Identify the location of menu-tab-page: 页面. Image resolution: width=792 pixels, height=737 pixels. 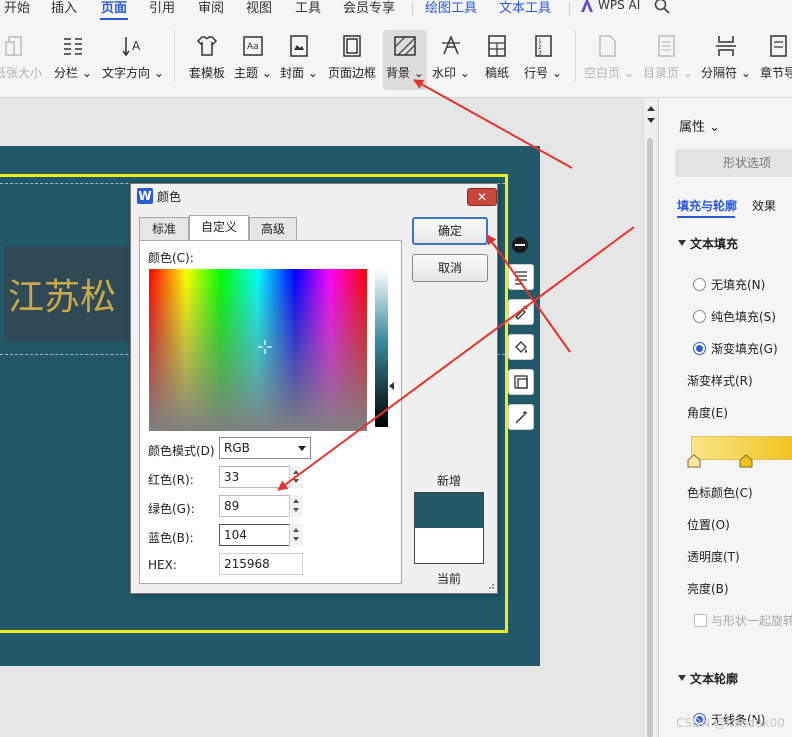
(114, 8).